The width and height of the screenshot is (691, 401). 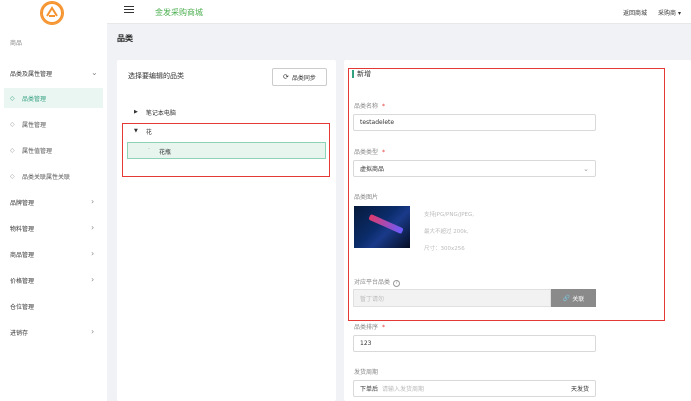 What do you see at coordinates (53, 332) in the screenshot?
I see `sidebar-item-inventory: 进销存 ›` at bounding box center [53, 332].